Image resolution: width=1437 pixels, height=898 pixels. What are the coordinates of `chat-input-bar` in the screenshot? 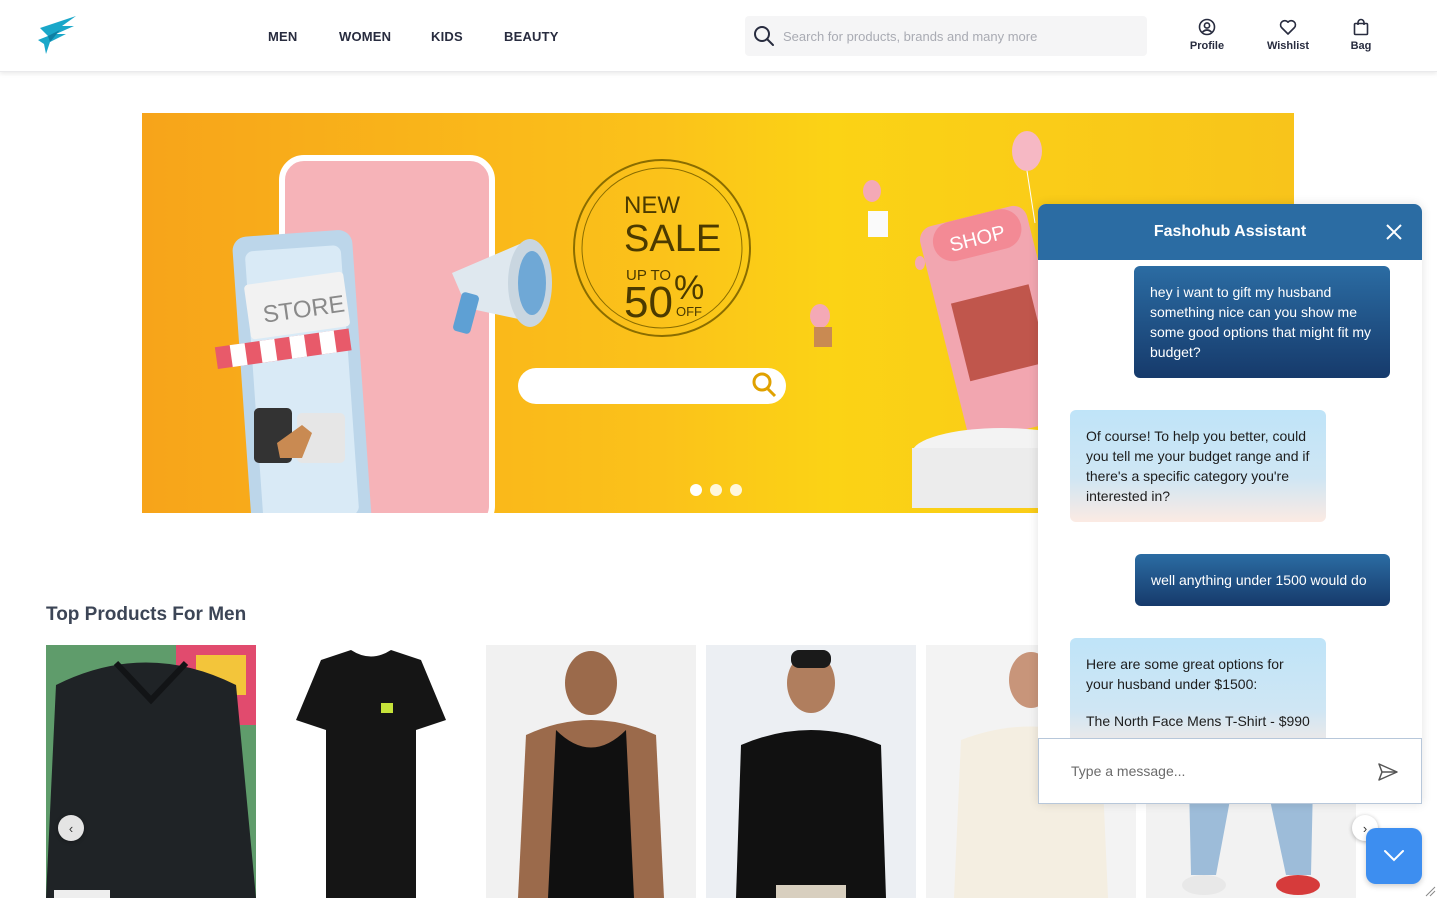 It's located at (1230, 771).